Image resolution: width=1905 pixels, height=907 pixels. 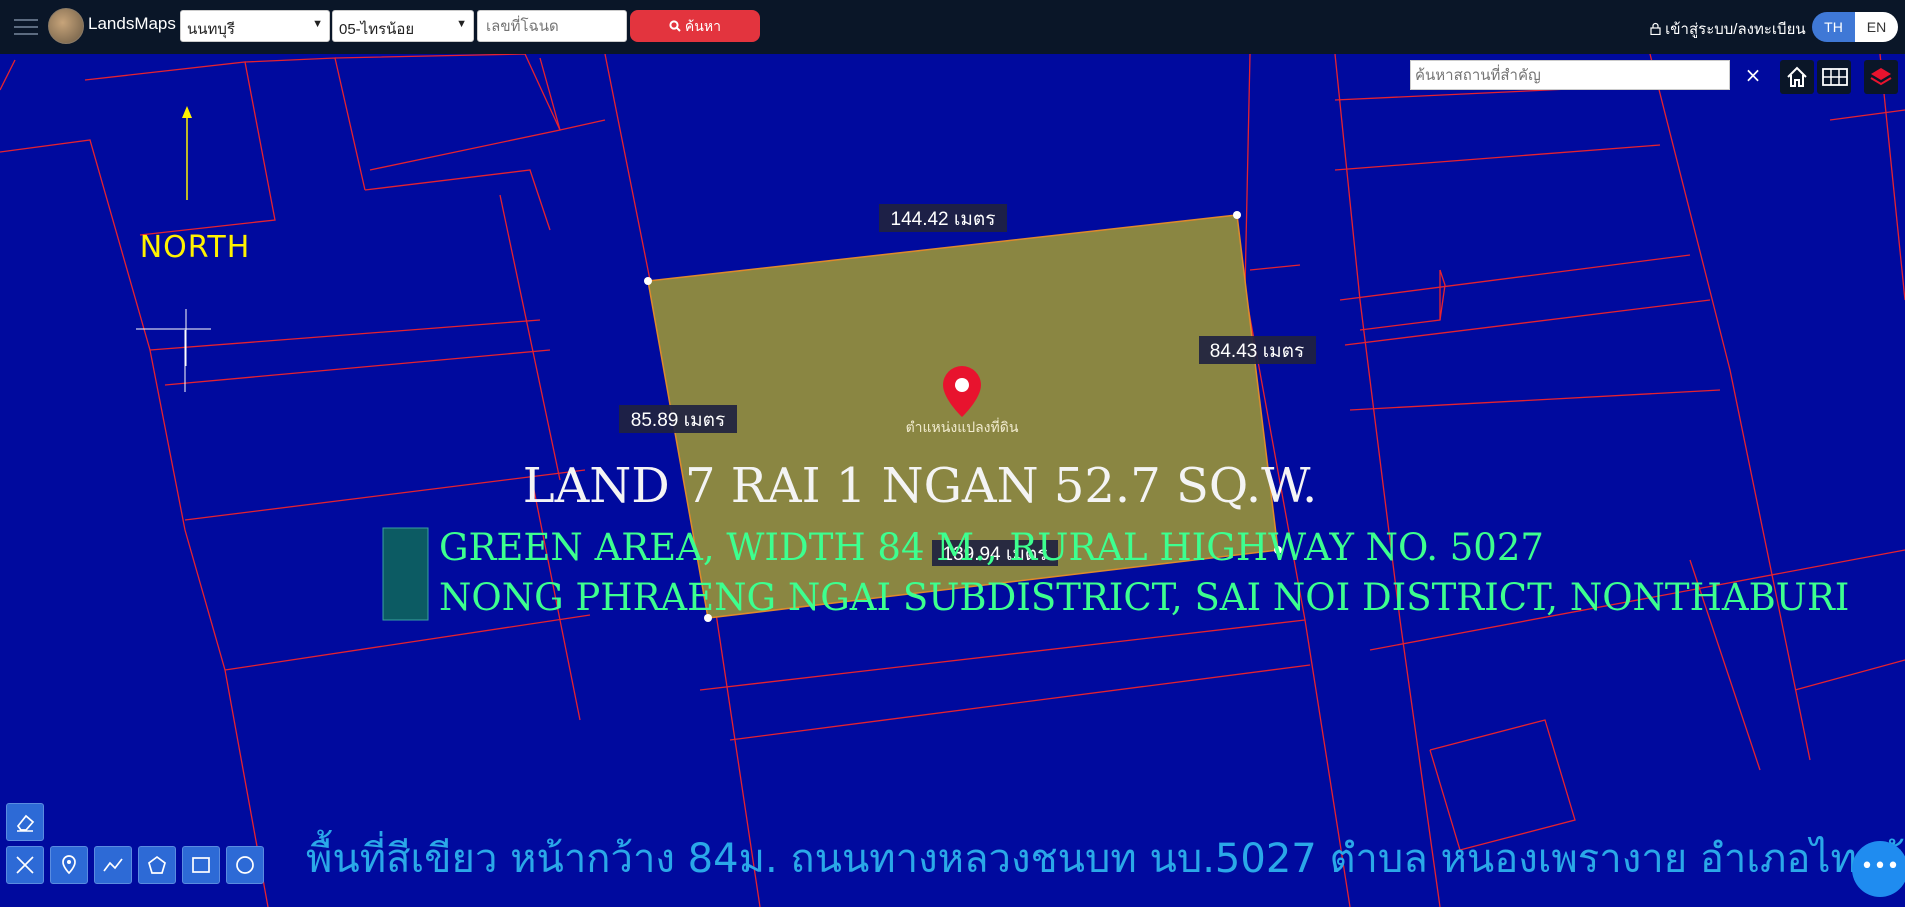 I want to click on ruler-pencil-icon, so click(x=25, y=865).